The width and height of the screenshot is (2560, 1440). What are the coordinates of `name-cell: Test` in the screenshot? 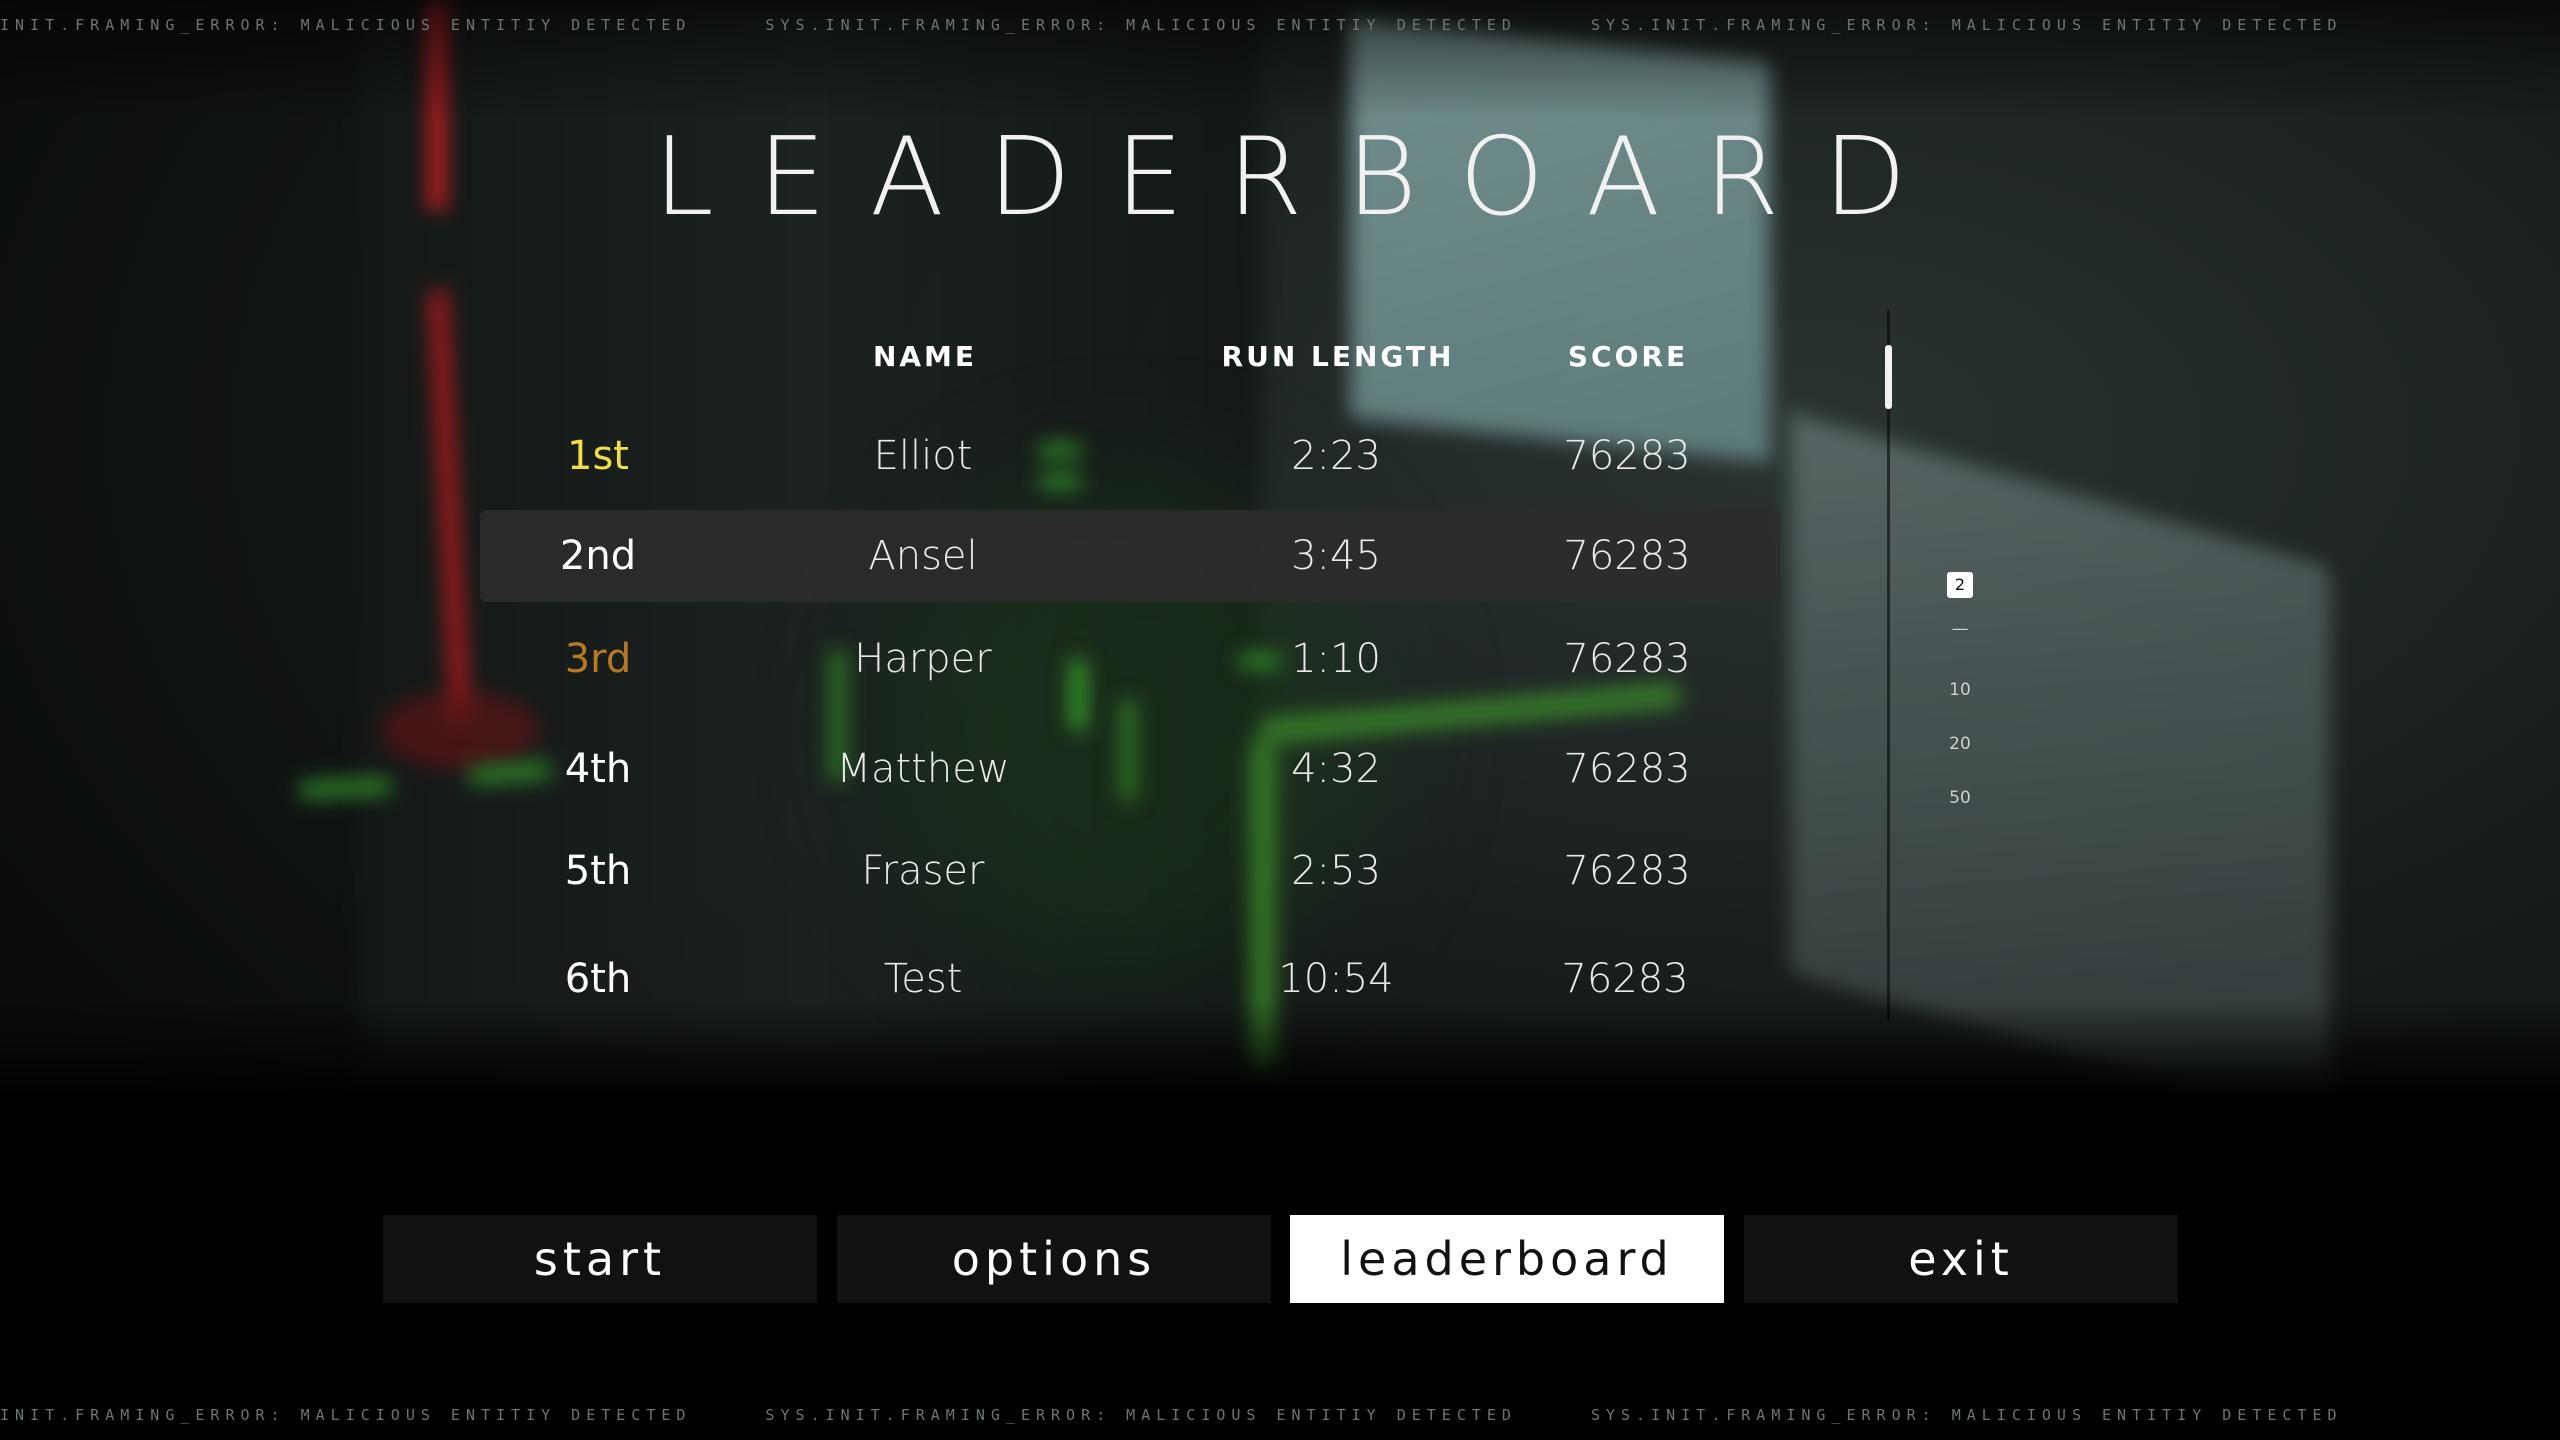 It's located at (923, 979).